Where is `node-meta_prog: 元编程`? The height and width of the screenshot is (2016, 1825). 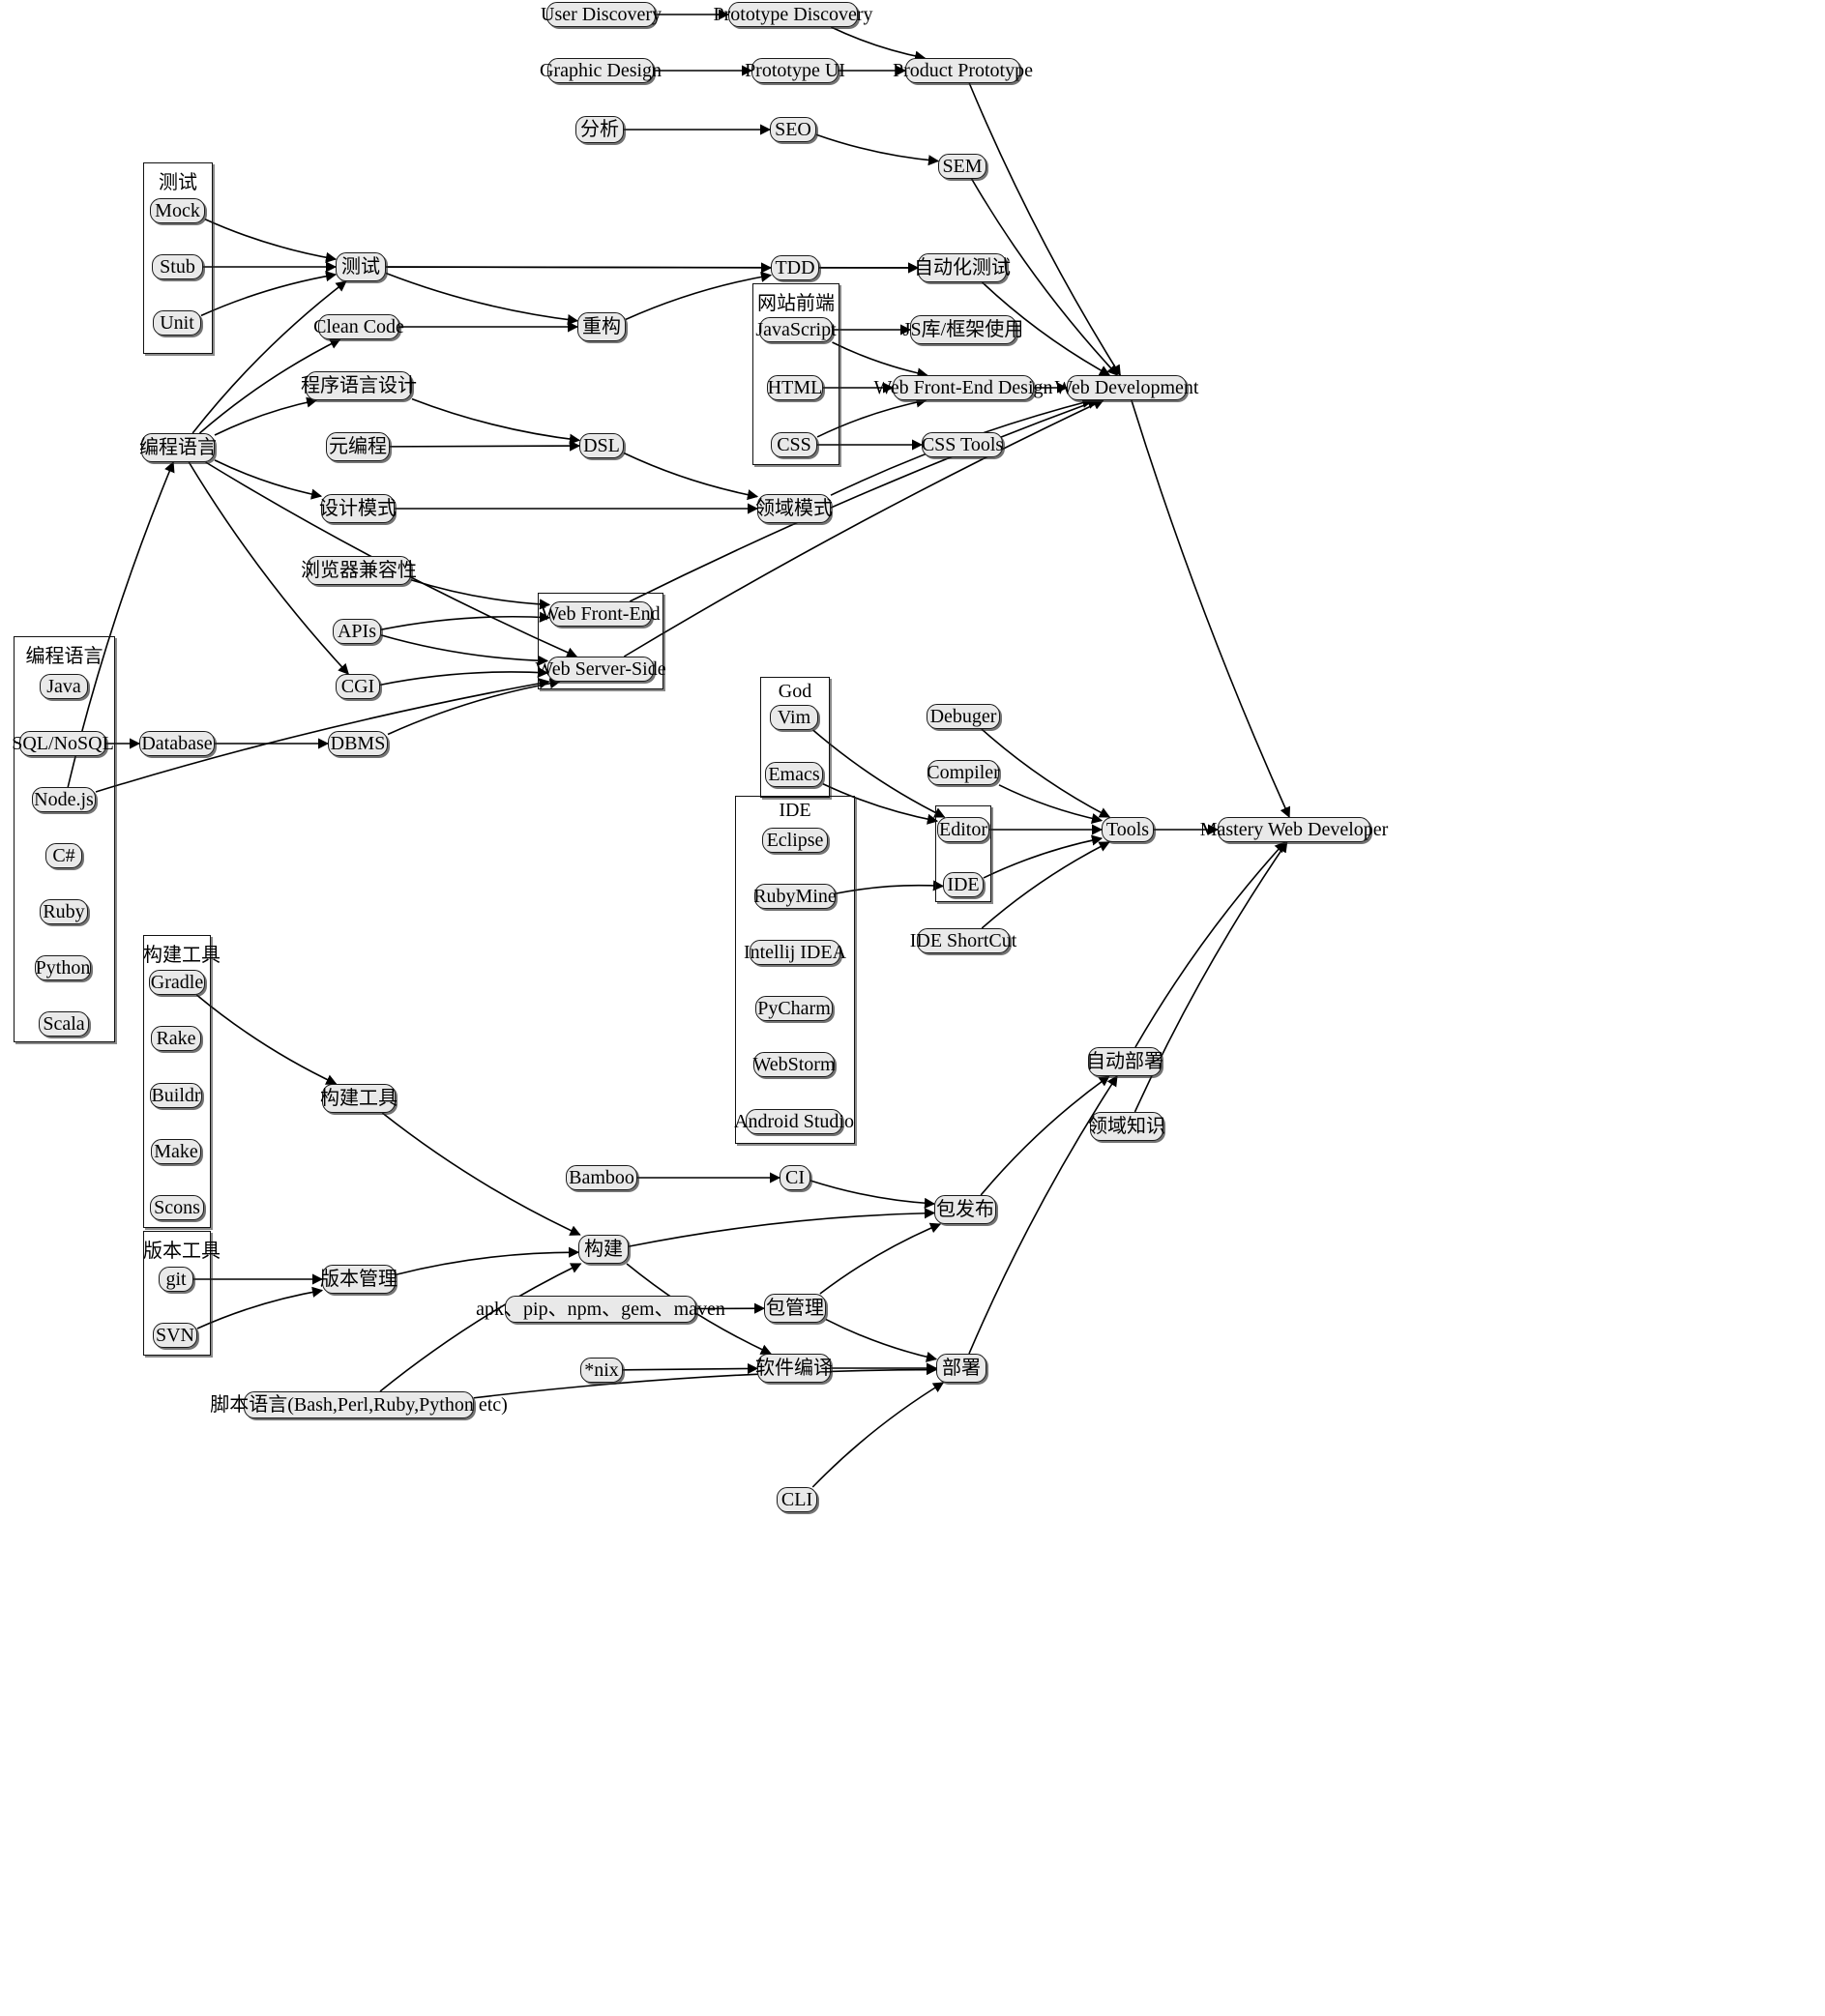
node-meta_prog: 元编程 is located at coordinates (358, 446).